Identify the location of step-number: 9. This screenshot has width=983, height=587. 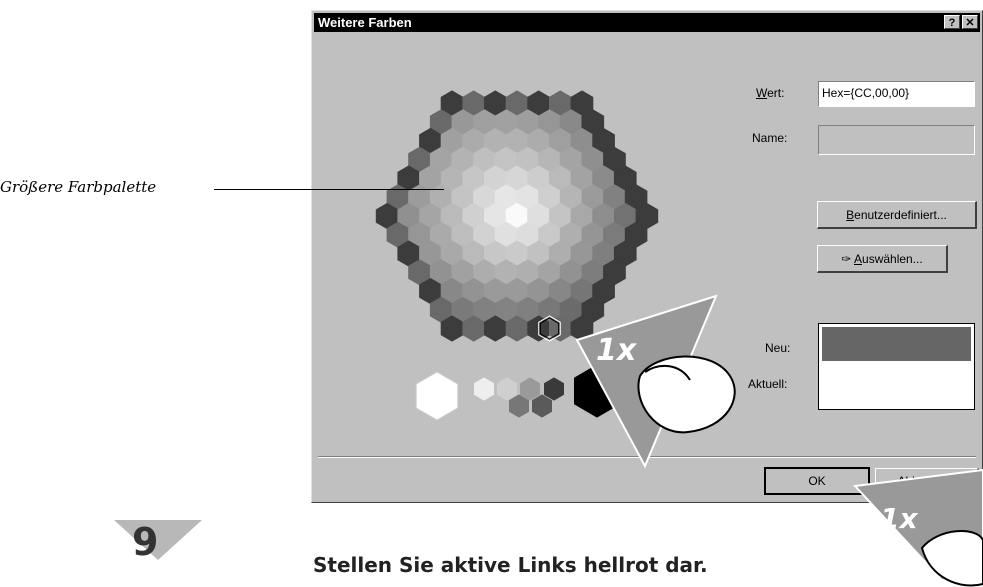
(145, 542).